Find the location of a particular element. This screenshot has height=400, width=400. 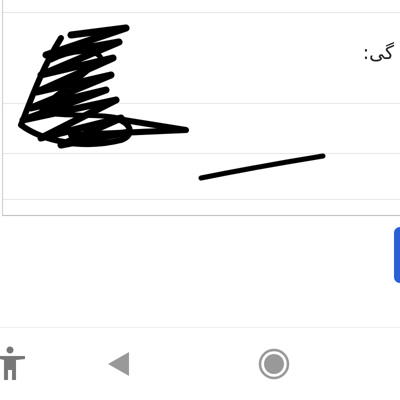

field-label: گی: is located at coordinates (378, 53).